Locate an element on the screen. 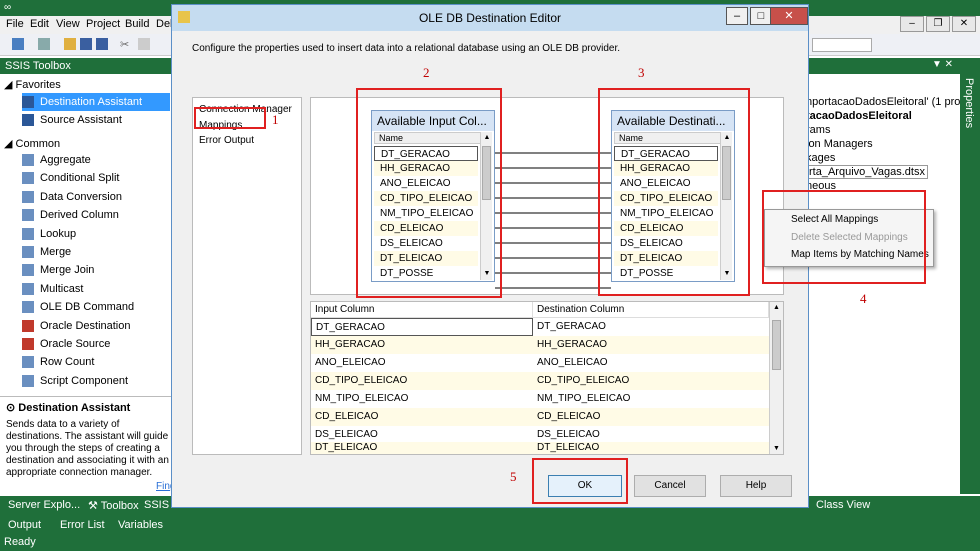 This screenshot has width=980, height=551. ide-minimize-button: – is located at coordinates (912, 24).